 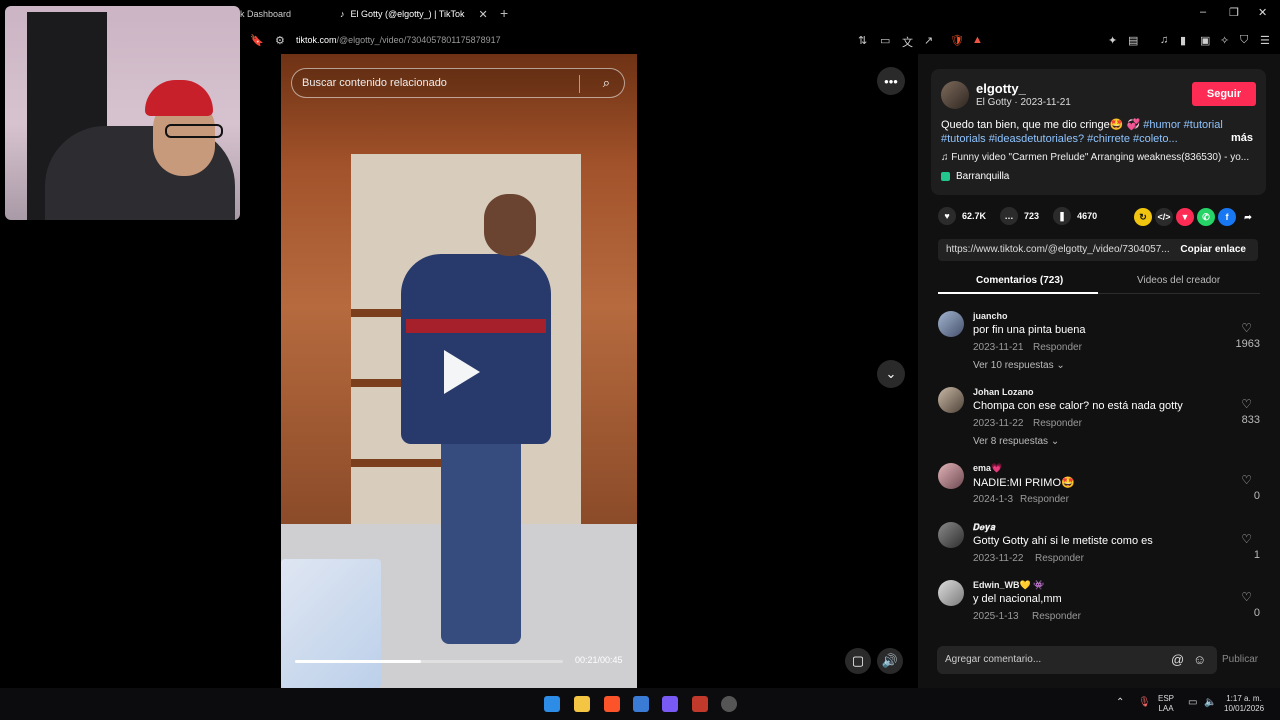 What do you see at coordinates (729, 704) in the screenshot?
I see `obs-icon` at bounding box center [729, 704].